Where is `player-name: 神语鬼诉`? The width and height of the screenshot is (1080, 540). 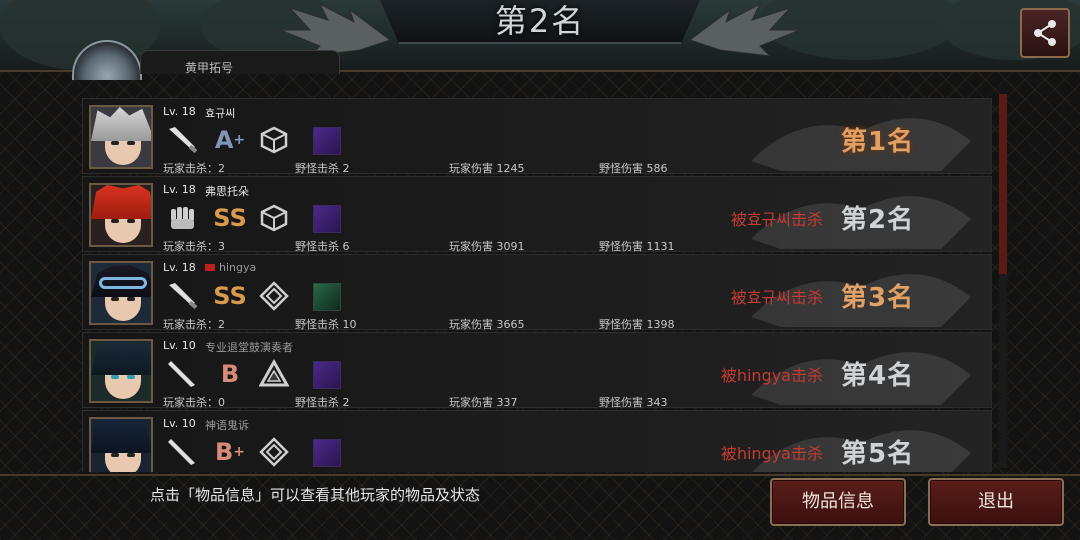 player-name: 神语鬼诉 is located at coordinates (227, 425).